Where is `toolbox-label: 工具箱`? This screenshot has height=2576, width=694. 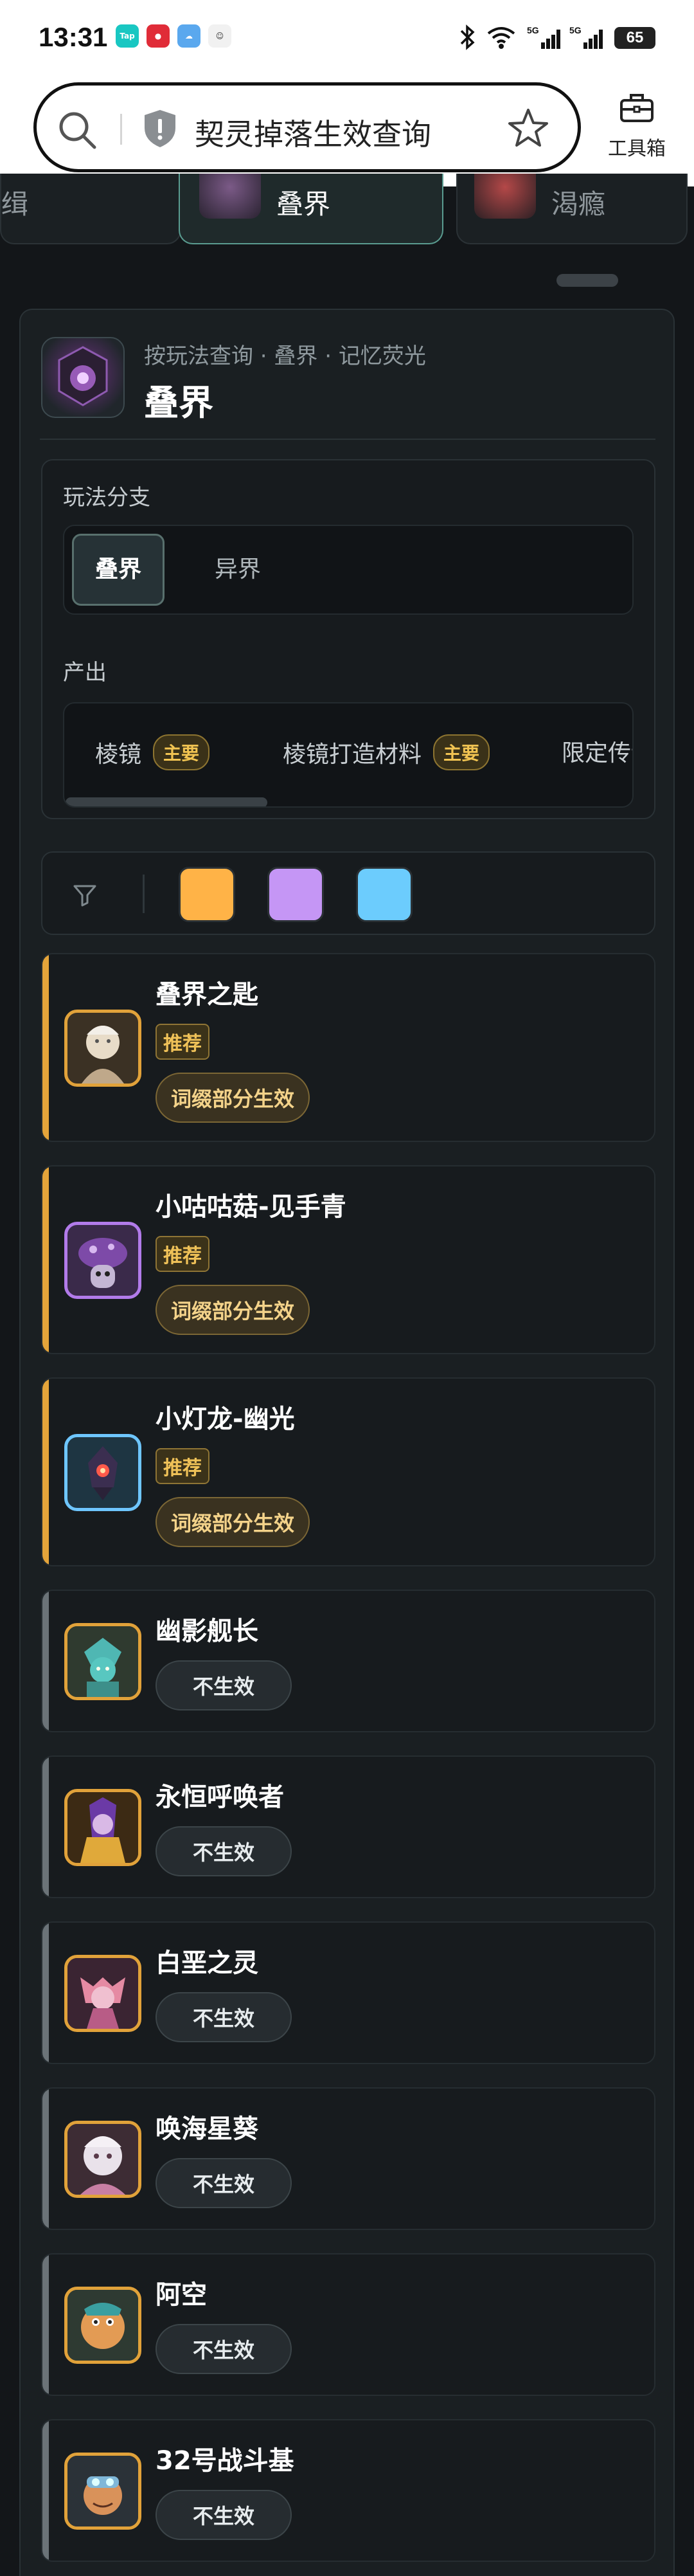 toolbox-label: 工具箱 is located at coordinates (637, 149).